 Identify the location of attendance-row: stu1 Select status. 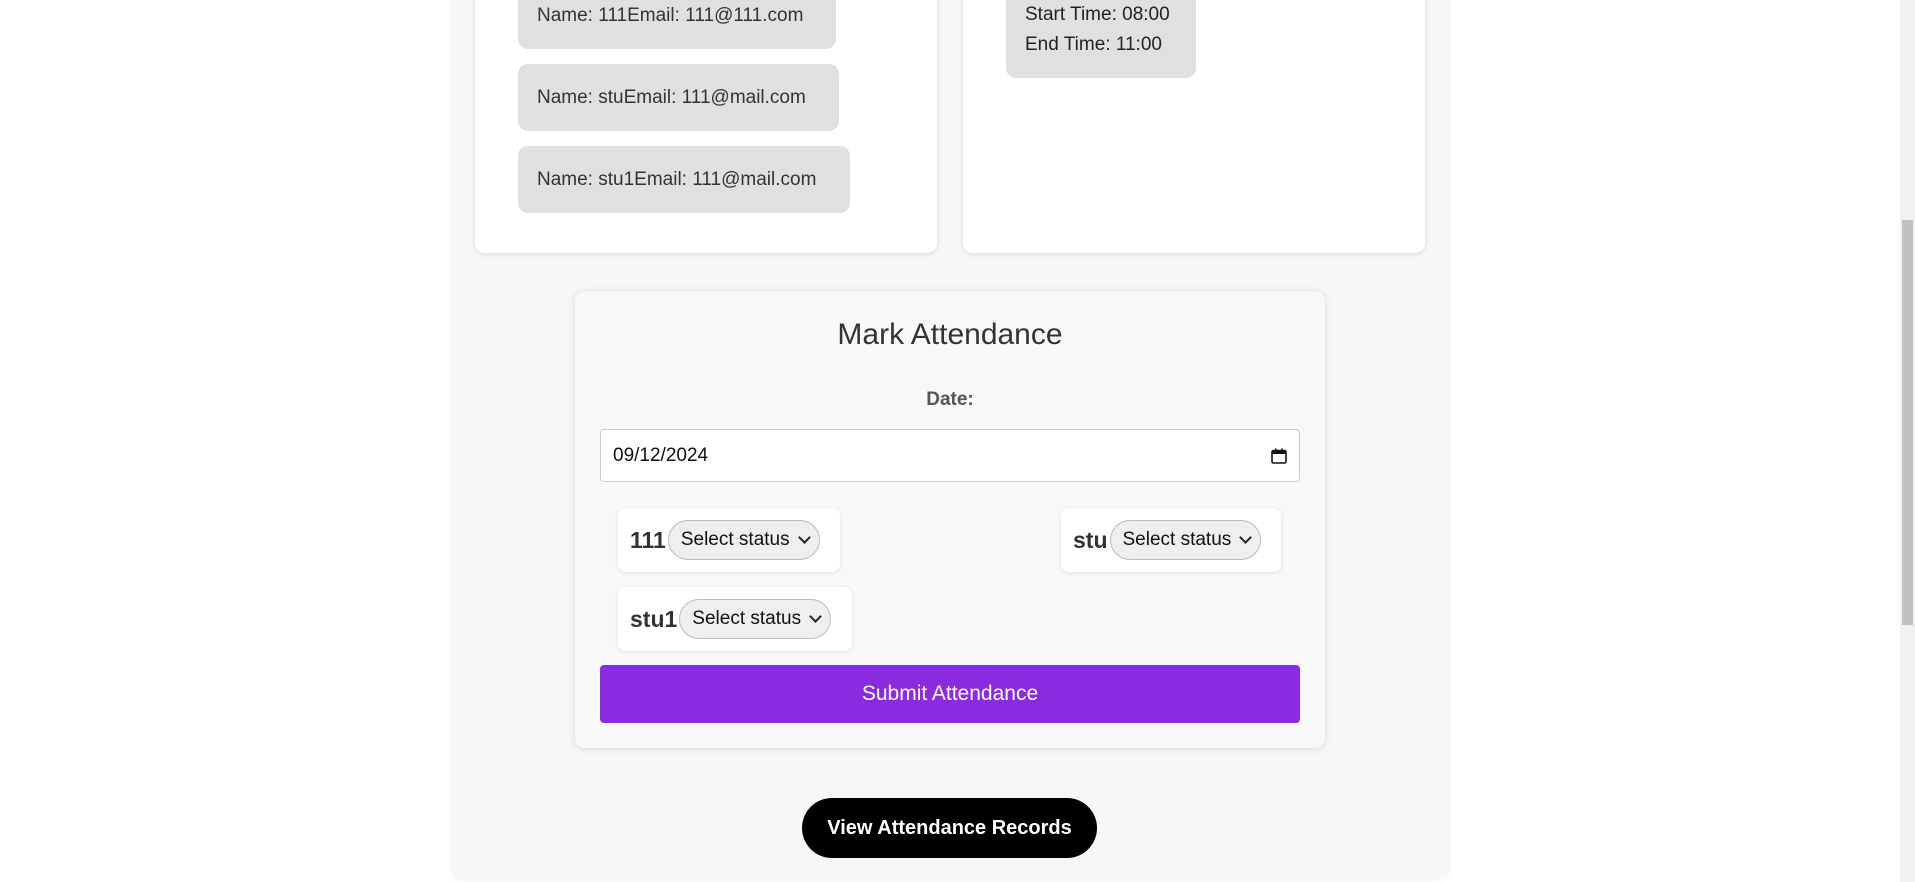
(735, 619).